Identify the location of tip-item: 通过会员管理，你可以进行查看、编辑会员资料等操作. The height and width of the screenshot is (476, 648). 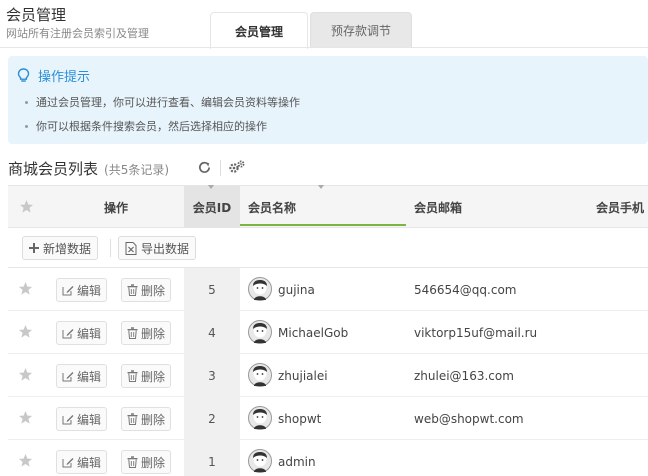
(162, 102).